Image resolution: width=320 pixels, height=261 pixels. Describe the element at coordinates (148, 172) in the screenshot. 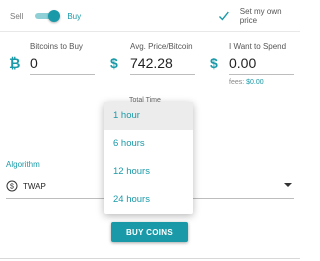

I see `menu-item-12-hours: 12 hours` at that location.